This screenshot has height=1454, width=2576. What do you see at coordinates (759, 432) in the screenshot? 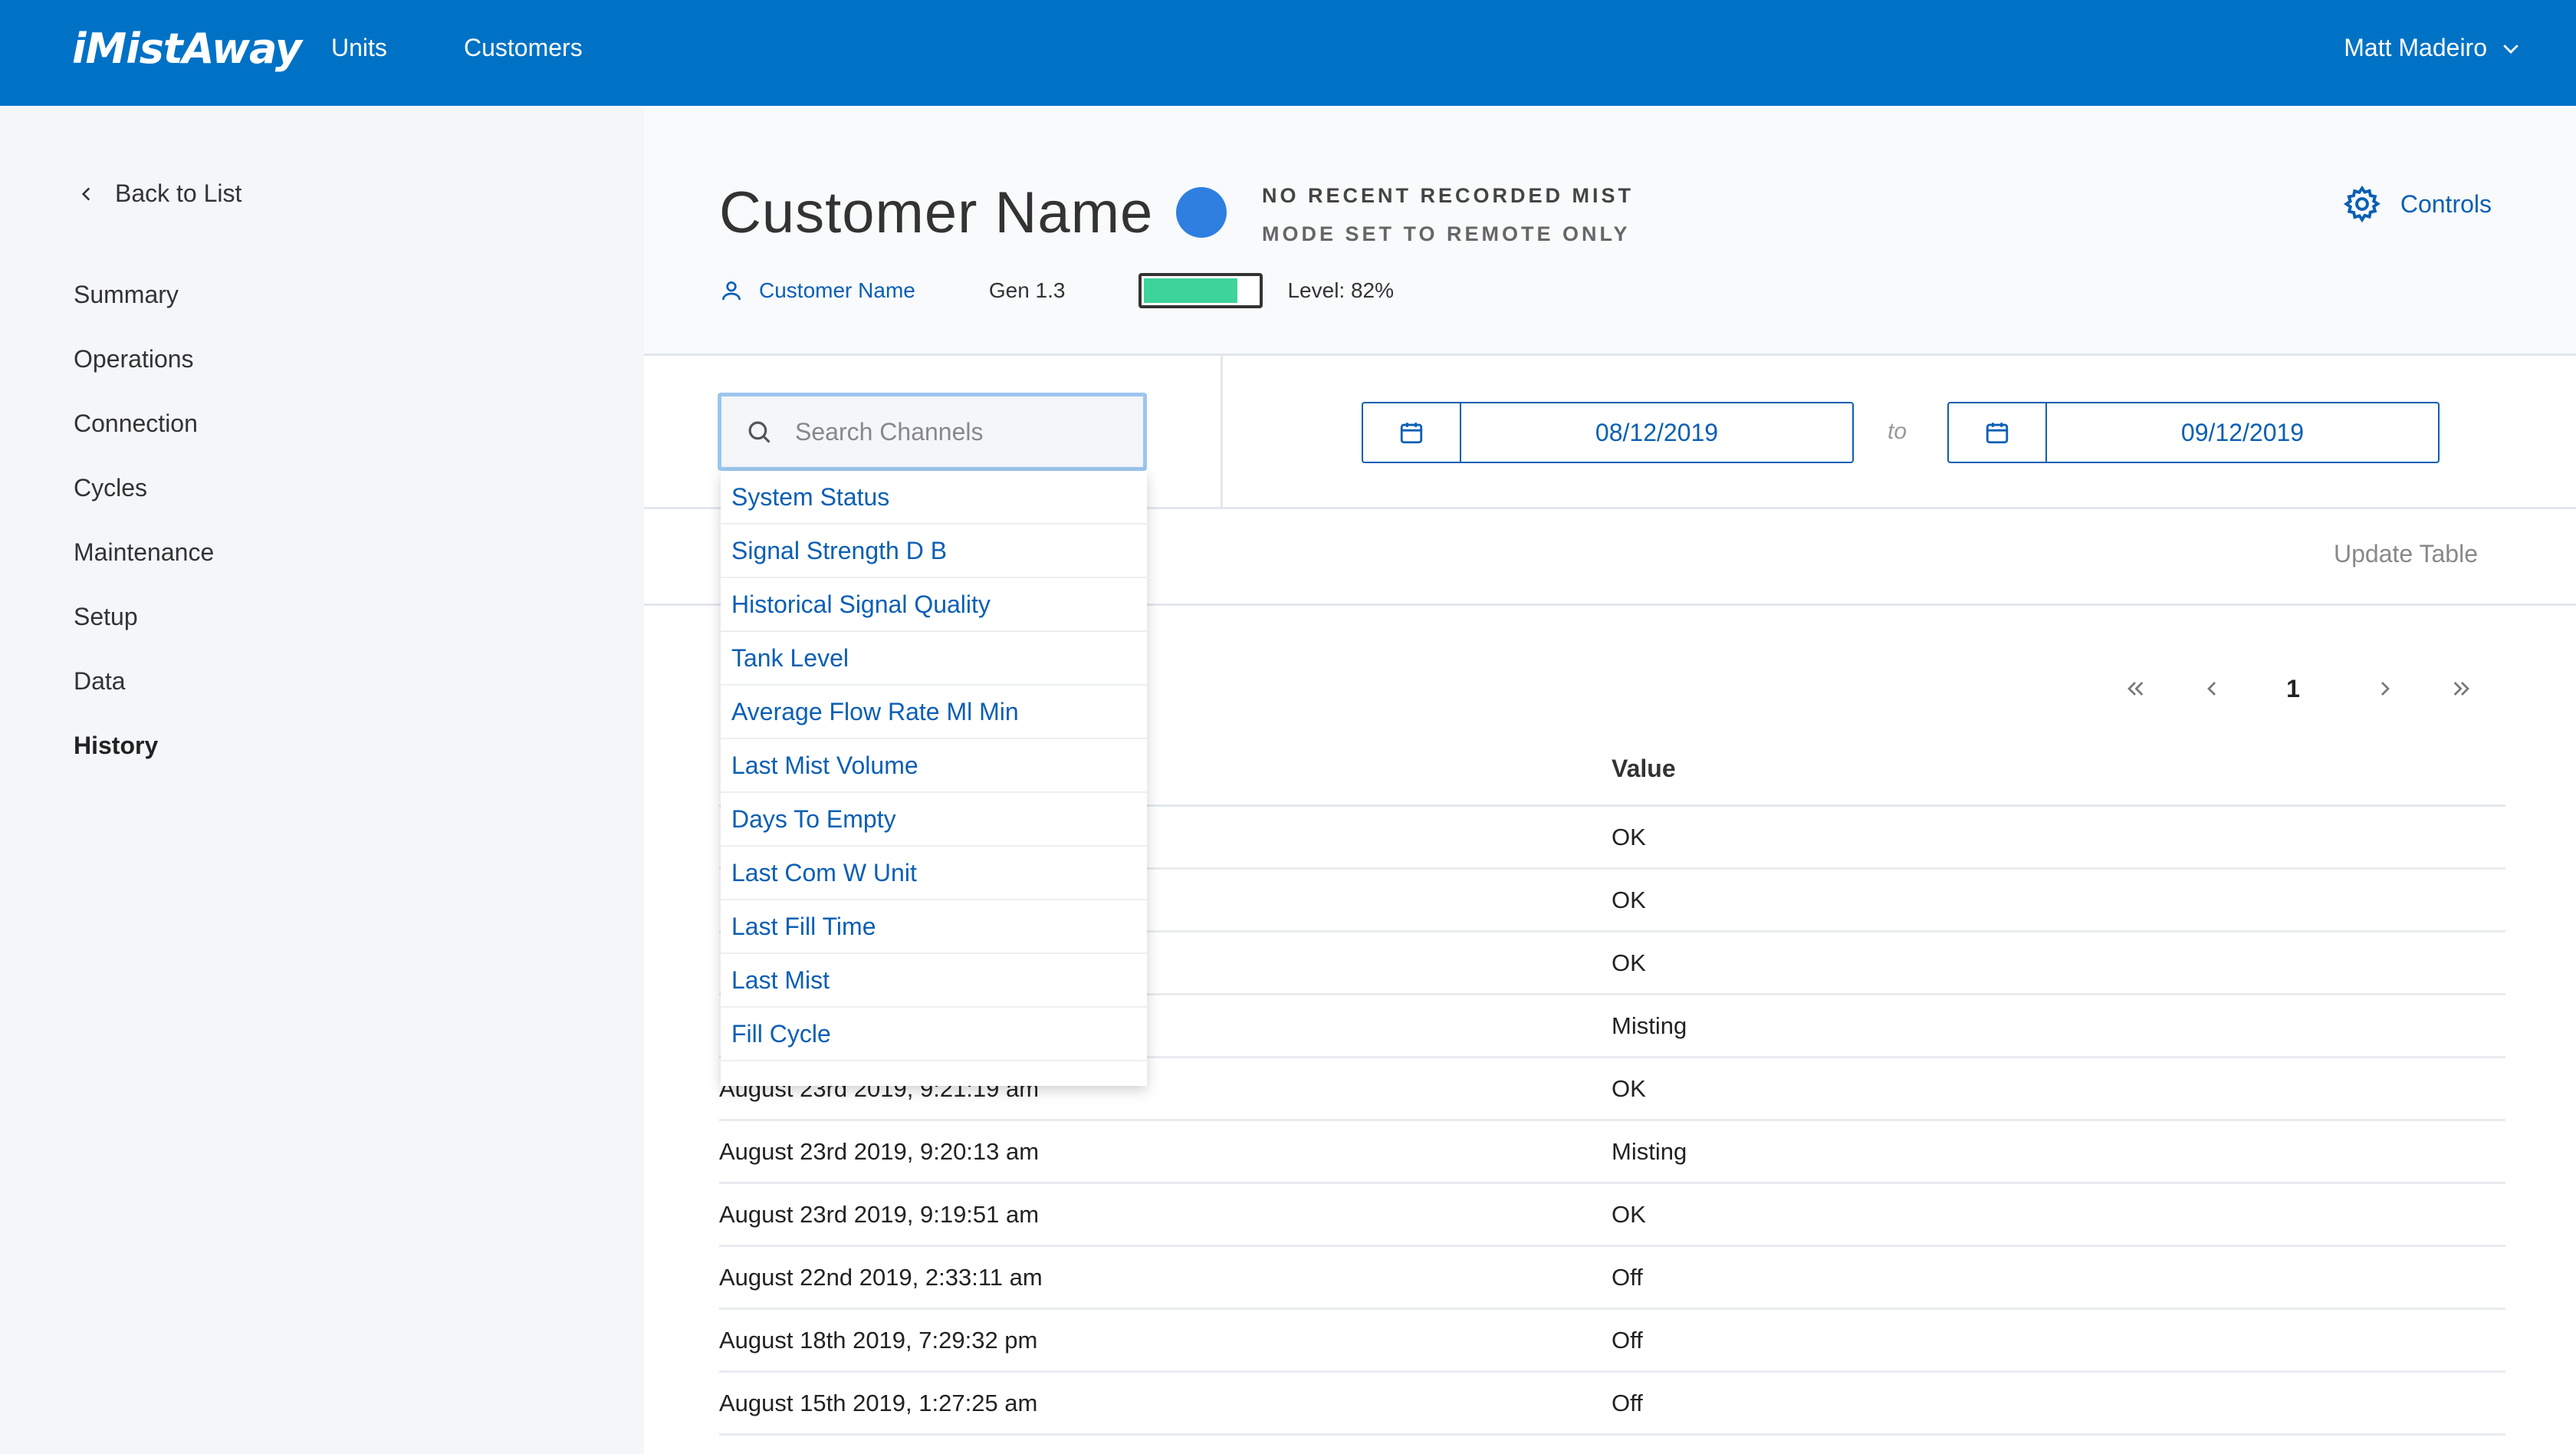
I see `search-icon` at bounding box center [759, 432].